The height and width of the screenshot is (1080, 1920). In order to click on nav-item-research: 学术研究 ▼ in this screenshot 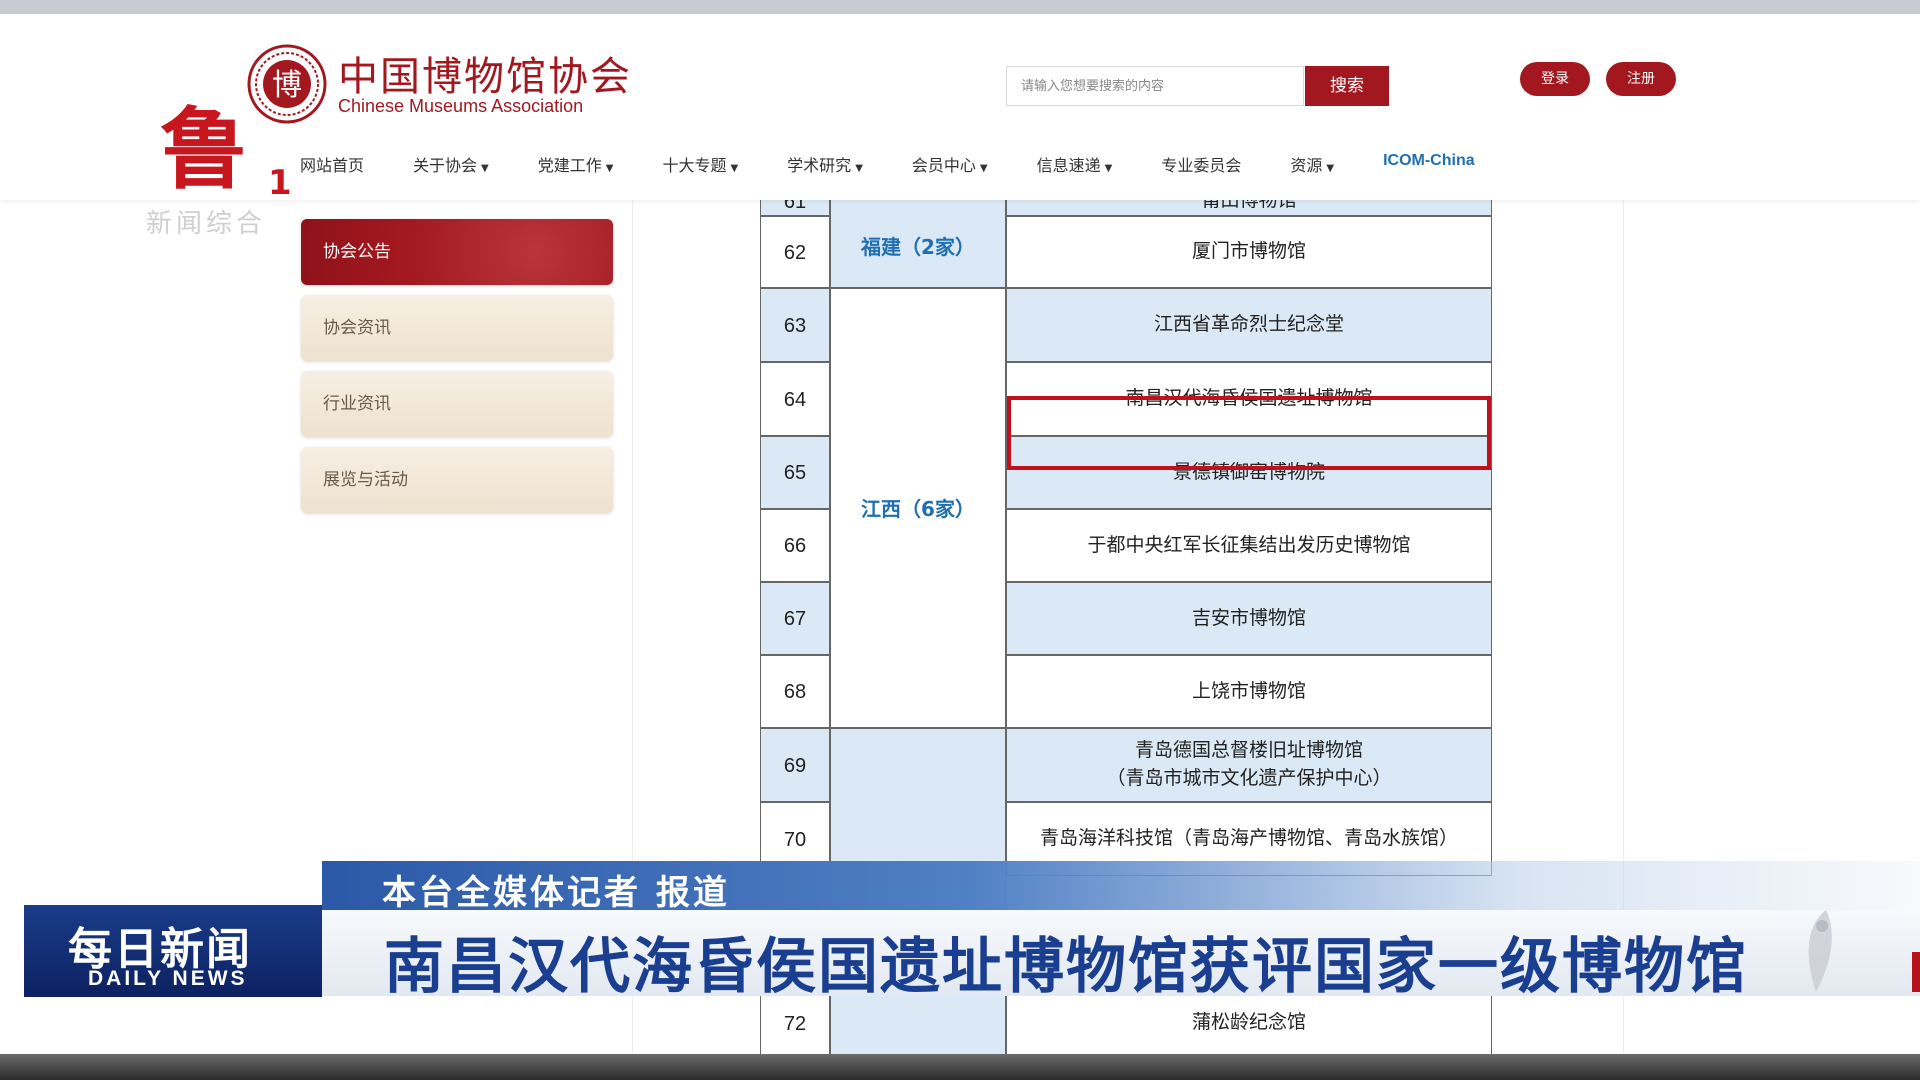, I will do `click(825, 167)`.